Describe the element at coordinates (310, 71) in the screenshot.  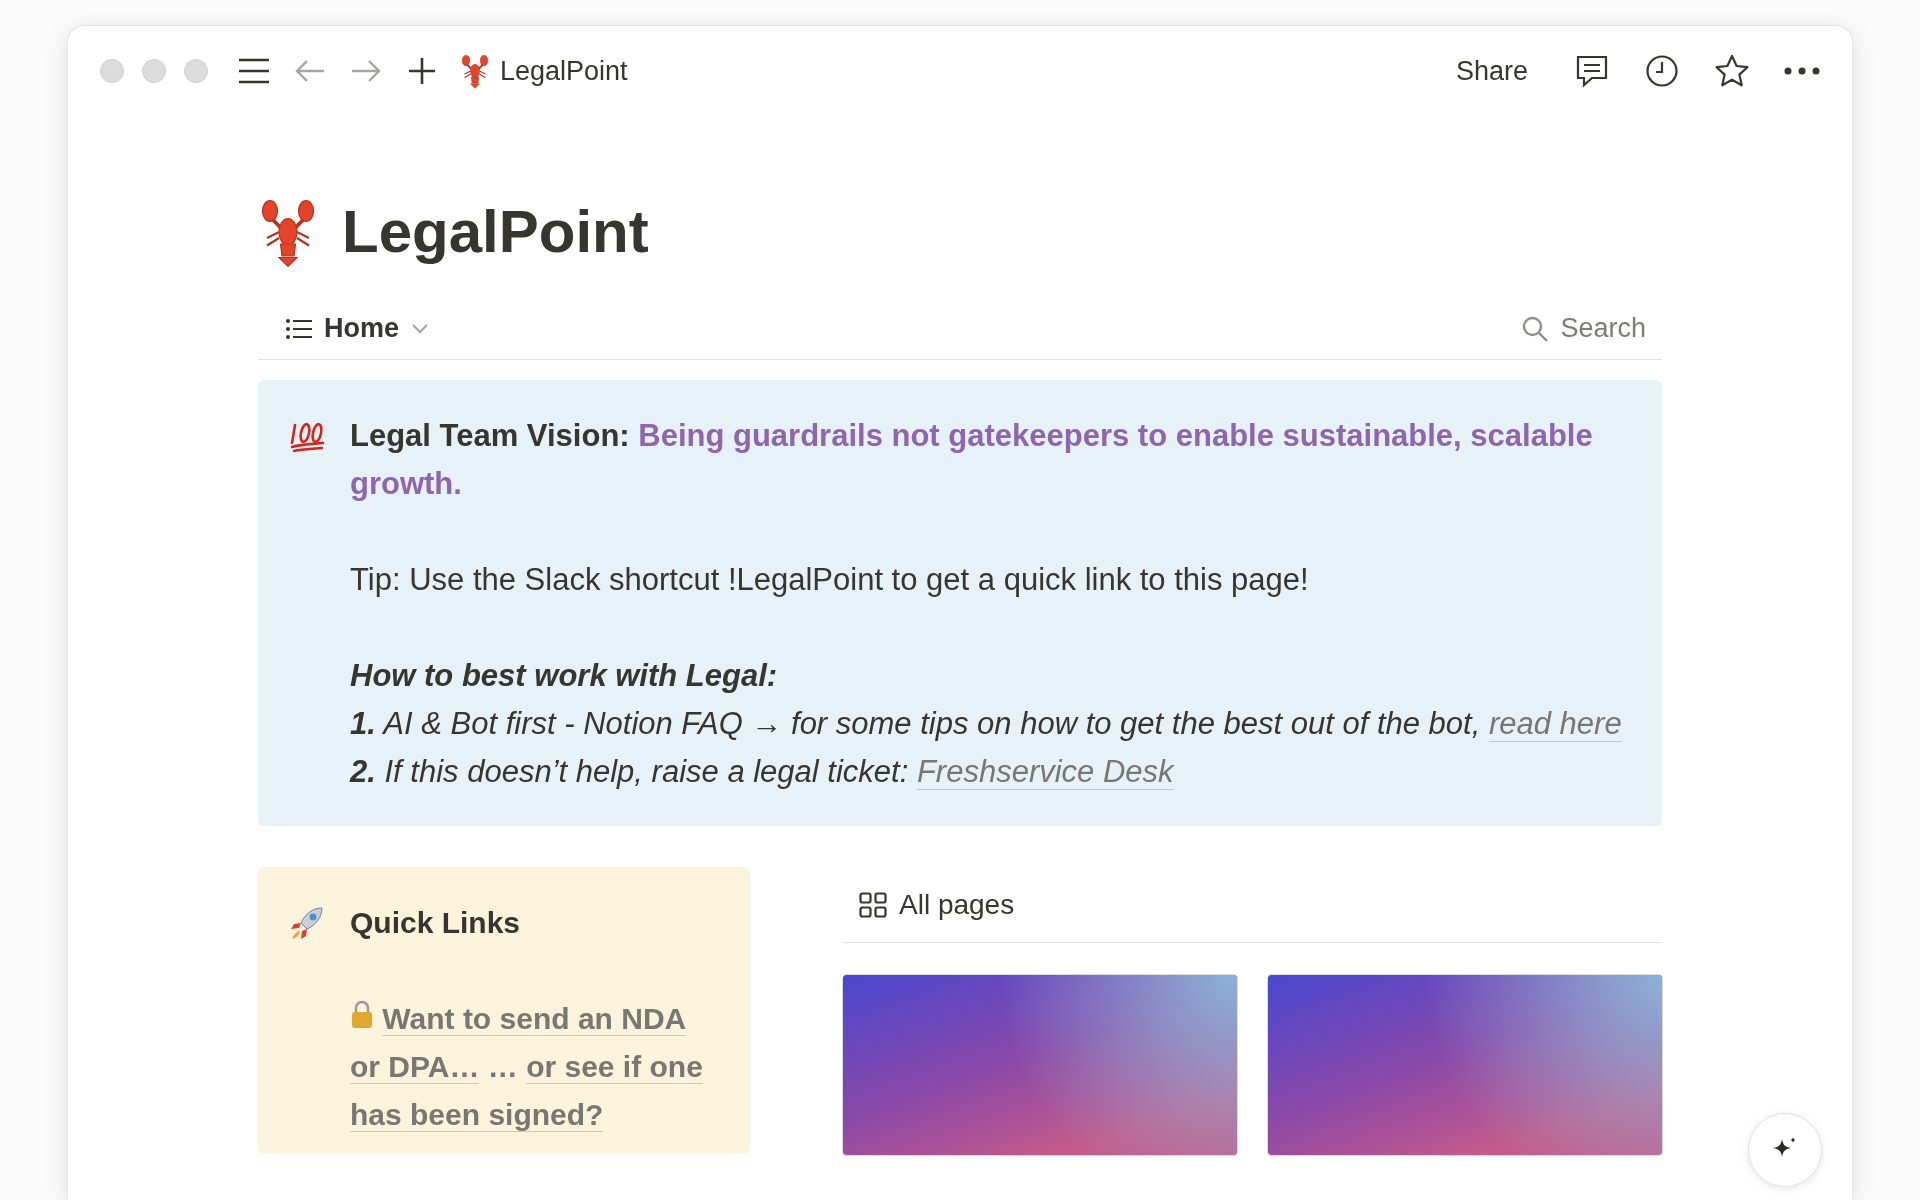
I see `back-arrow-icon` at that location.